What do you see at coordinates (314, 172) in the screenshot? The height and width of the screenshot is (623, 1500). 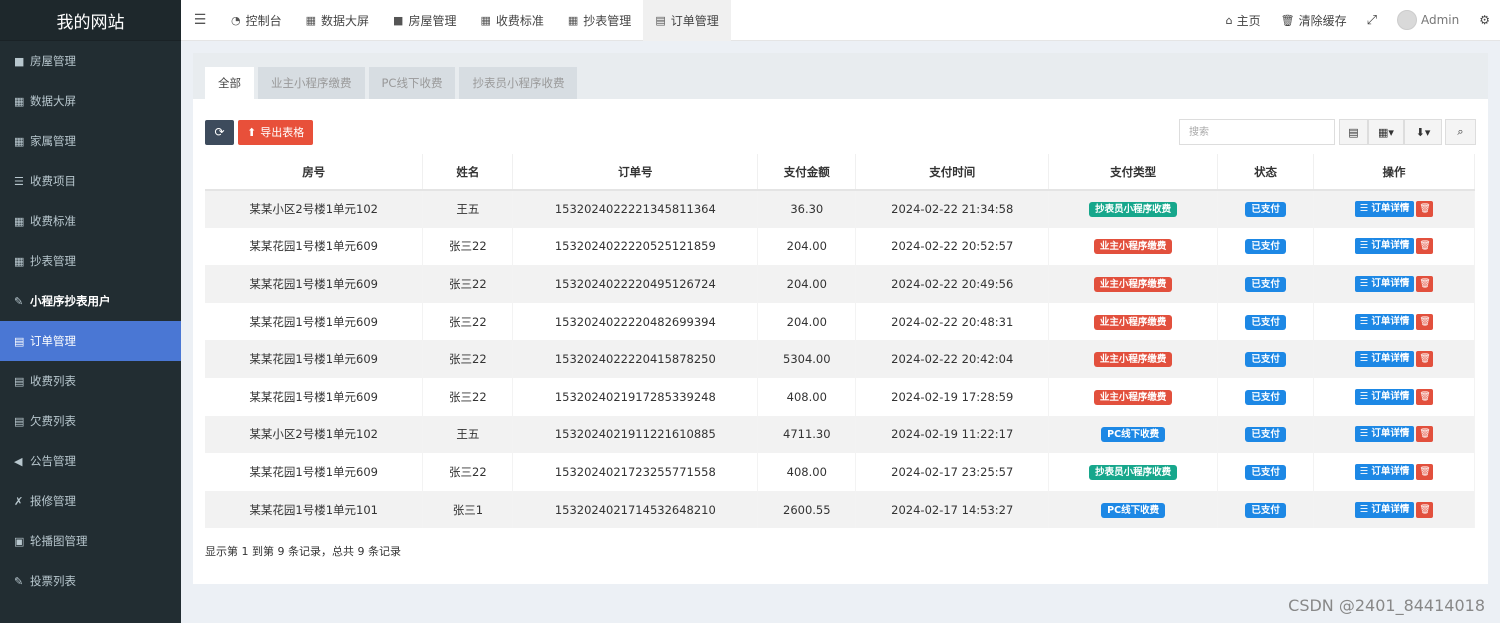 I see `column-header: 房号` at bounding box center [314, 172].